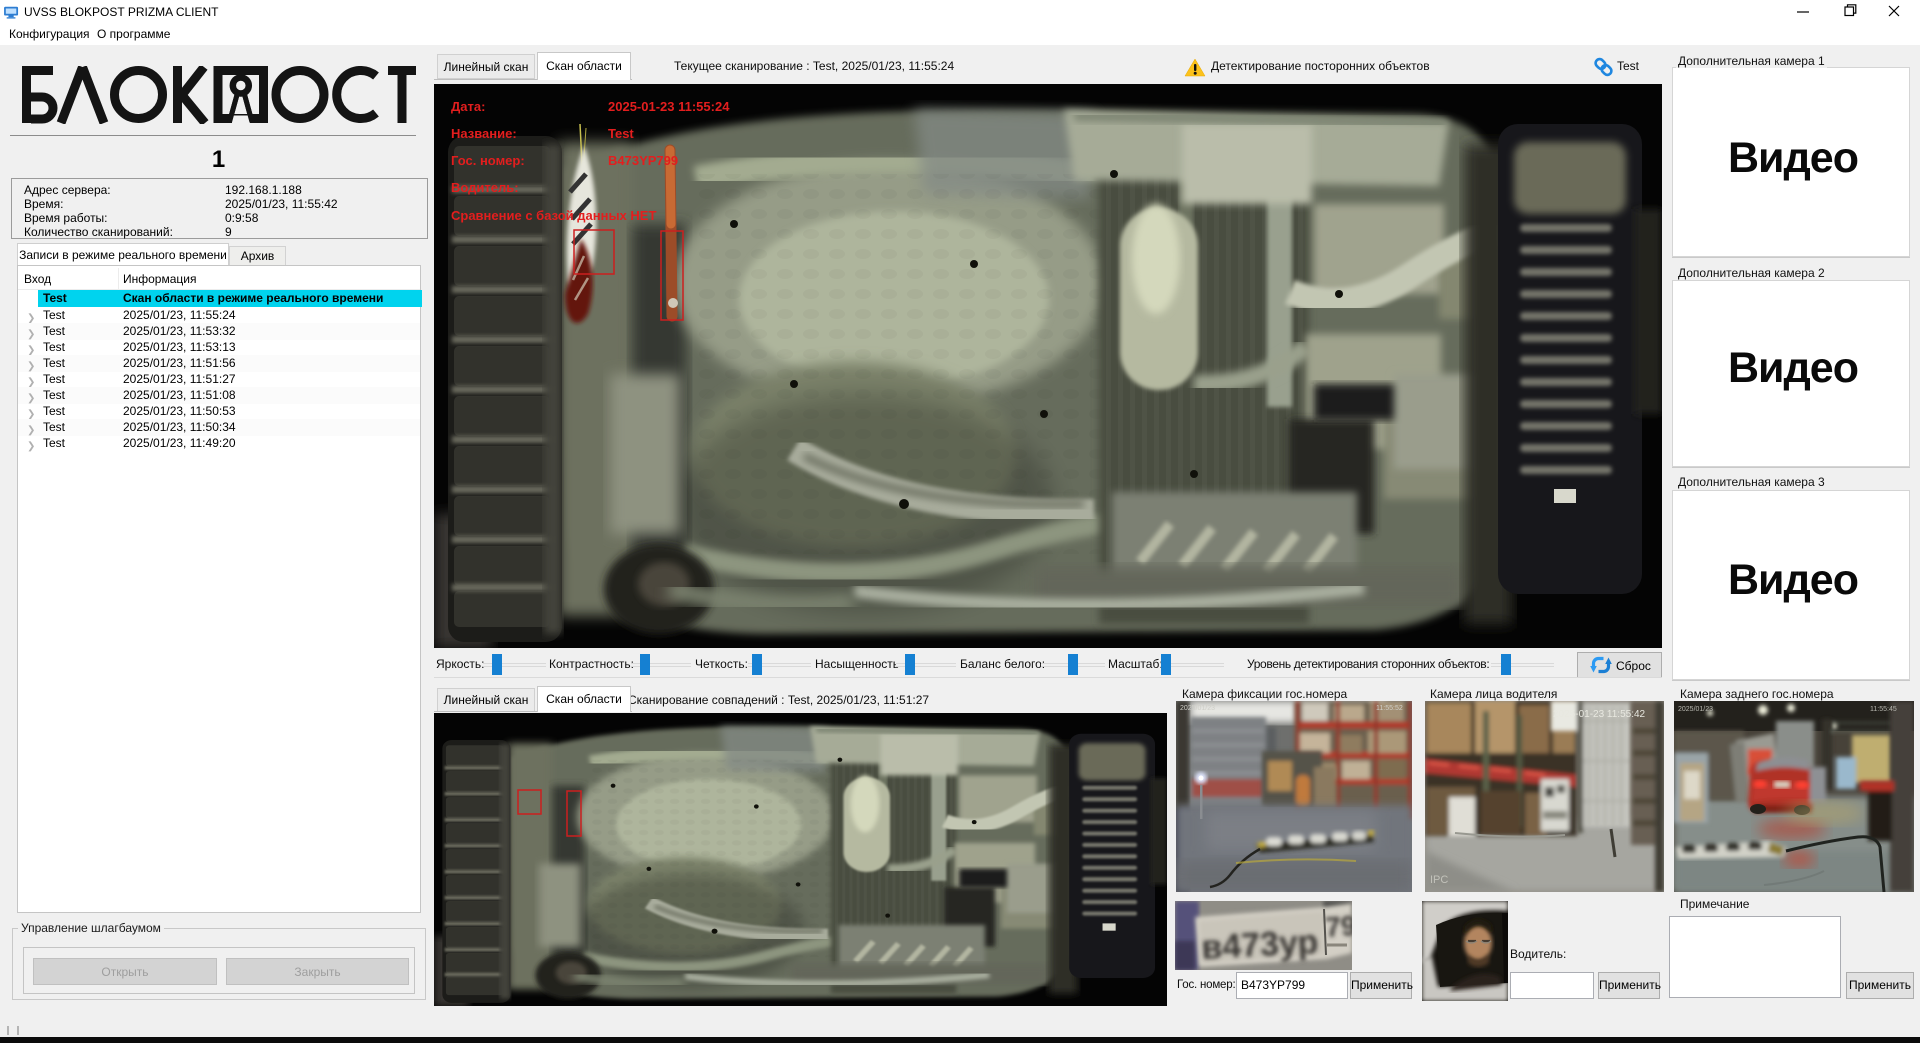 This screenshot has height=1043, width=1920. Describe the element at coordinates (1338, 926) in the screenshot. I see `svg-text: 79` at that location.